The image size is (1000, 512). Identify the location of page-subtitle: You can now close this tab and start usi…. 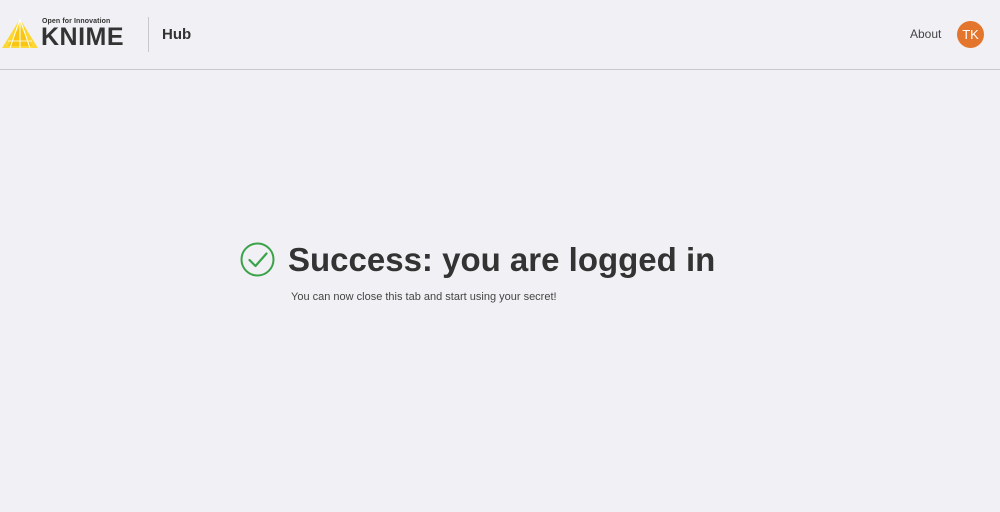
(424, 297).